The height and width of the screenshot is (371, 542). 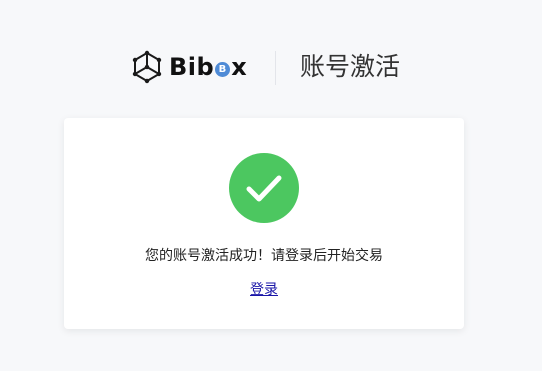 I want to click on logo-text-prefix: Bib, so click(x=192, y=67).